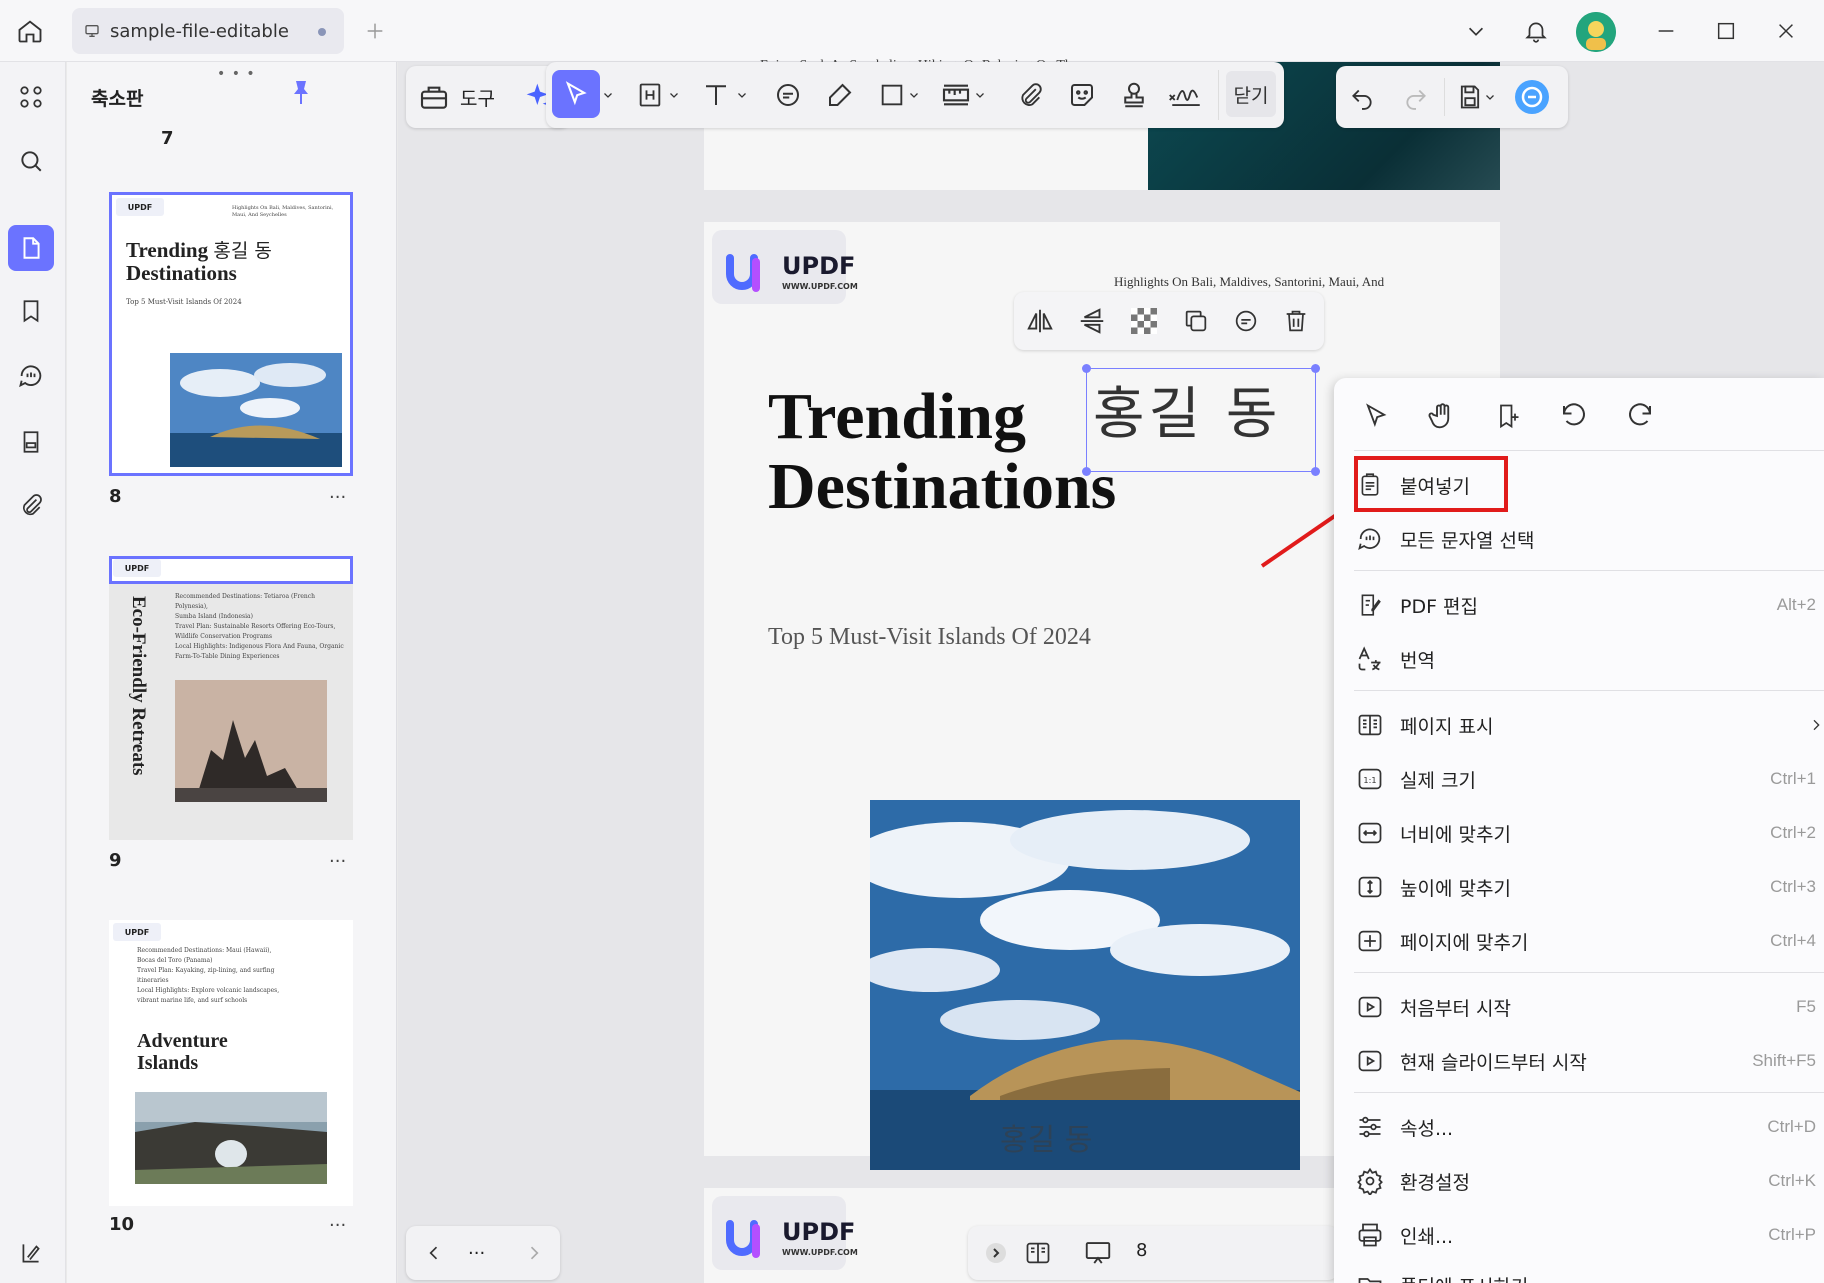 The height and width of the screenshot is (1283, 1824). Describe the element at coordinates (122, 1224) in the screenshot. I see `thumb-number-10: 10` at that location.